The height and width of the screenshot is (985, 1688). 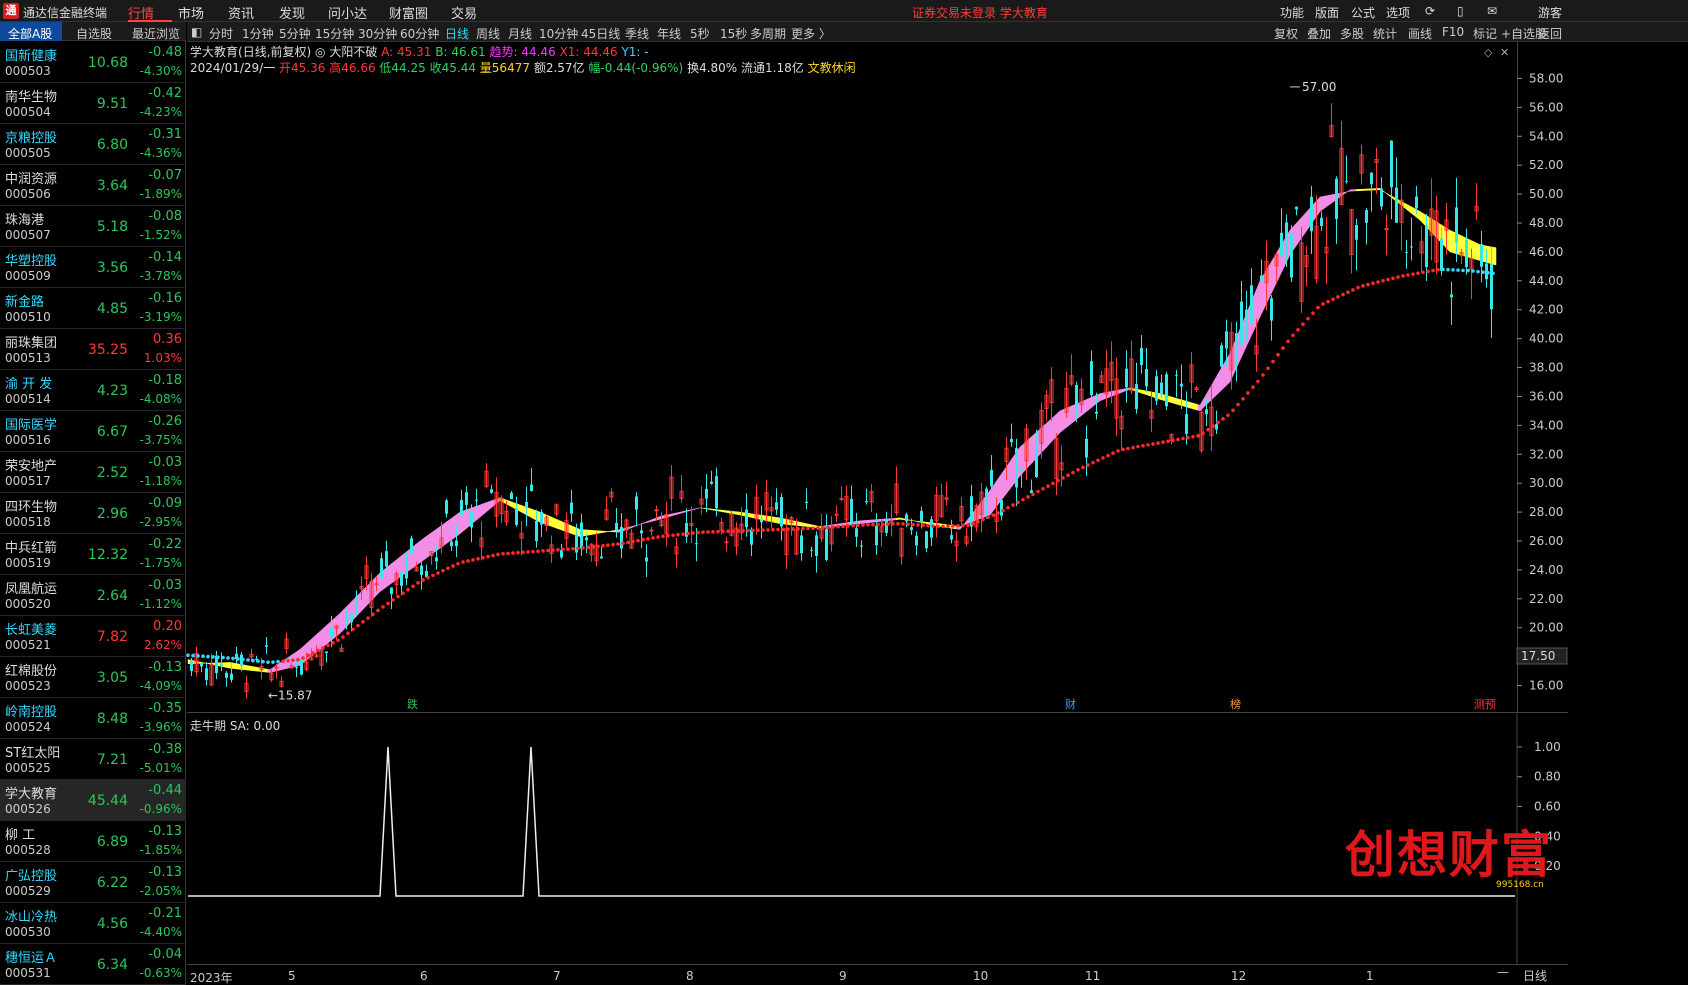 I want to click on date-tick-label: 6, so click(x=424, y=976).